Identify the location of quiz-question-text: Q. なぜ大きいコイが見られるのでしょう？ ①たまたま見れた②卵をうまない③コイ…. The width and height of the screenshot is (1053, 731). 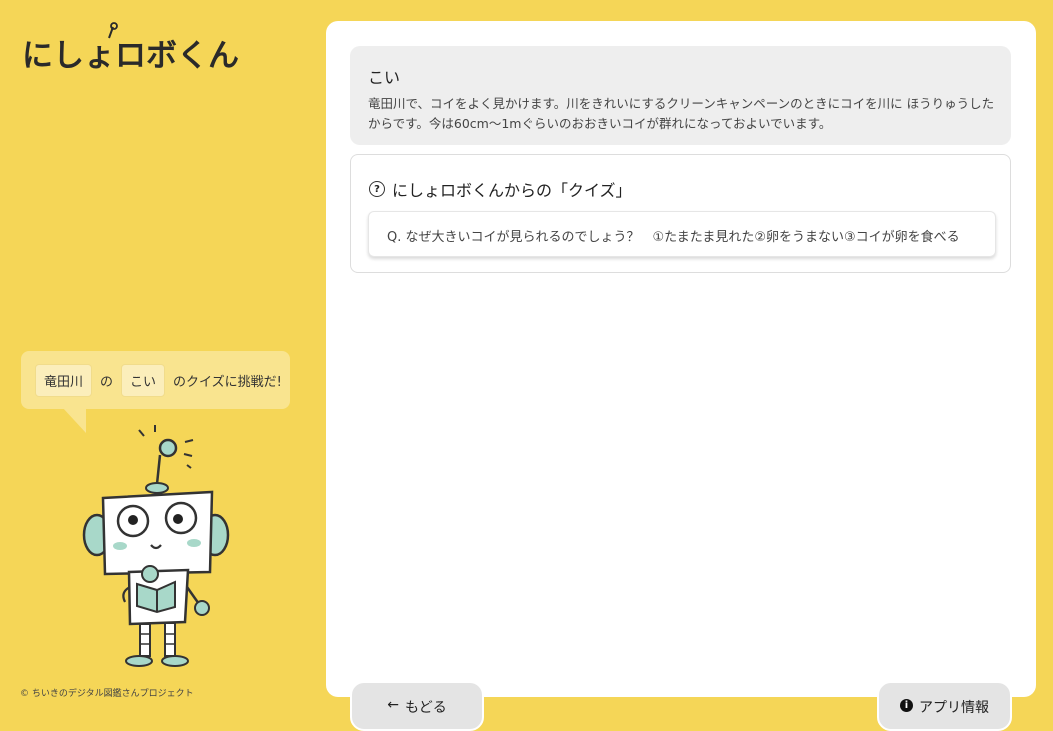
(673, 237).